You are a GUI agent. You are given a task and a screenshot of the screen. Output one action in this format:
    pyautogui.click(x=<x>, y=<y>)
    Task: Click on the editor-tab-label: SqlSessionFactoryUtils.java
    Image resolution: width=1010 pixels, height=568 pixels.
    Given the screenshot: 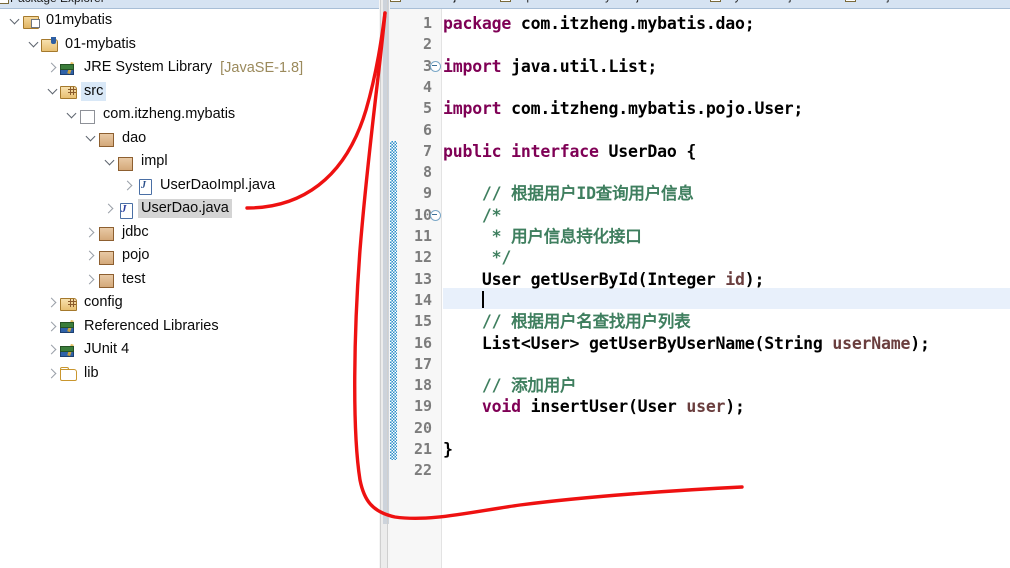 What is the action you would take?
    pyautogui.click(x=586, y=1)
    